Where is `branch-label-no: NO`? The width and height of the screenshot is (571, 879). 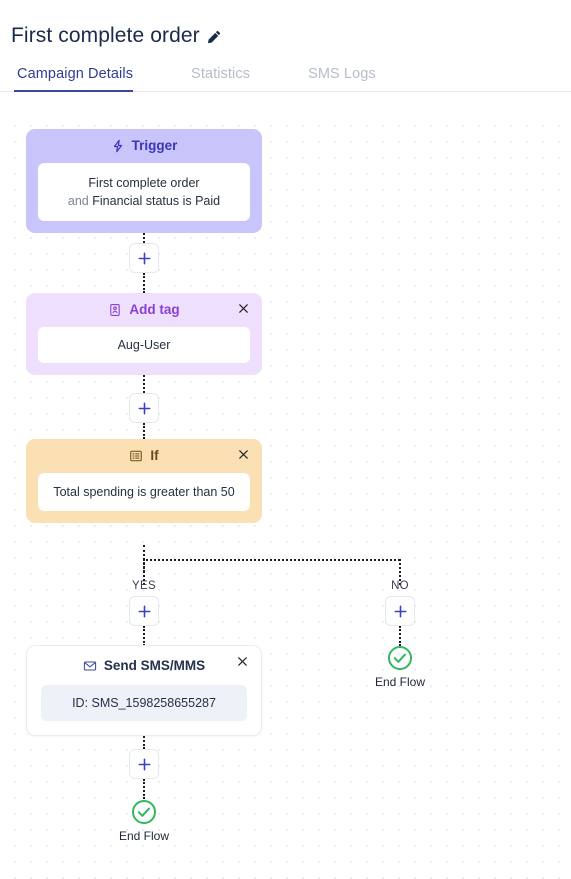 branch-label-no: NO is located at coordinates (400, 586).